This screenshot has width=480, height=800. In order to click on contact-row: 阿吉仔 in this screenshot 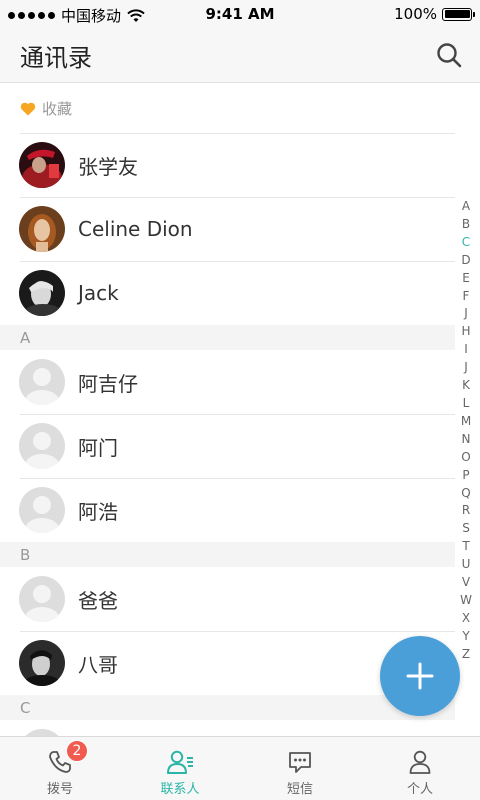, I will do `click(227, 382)`.